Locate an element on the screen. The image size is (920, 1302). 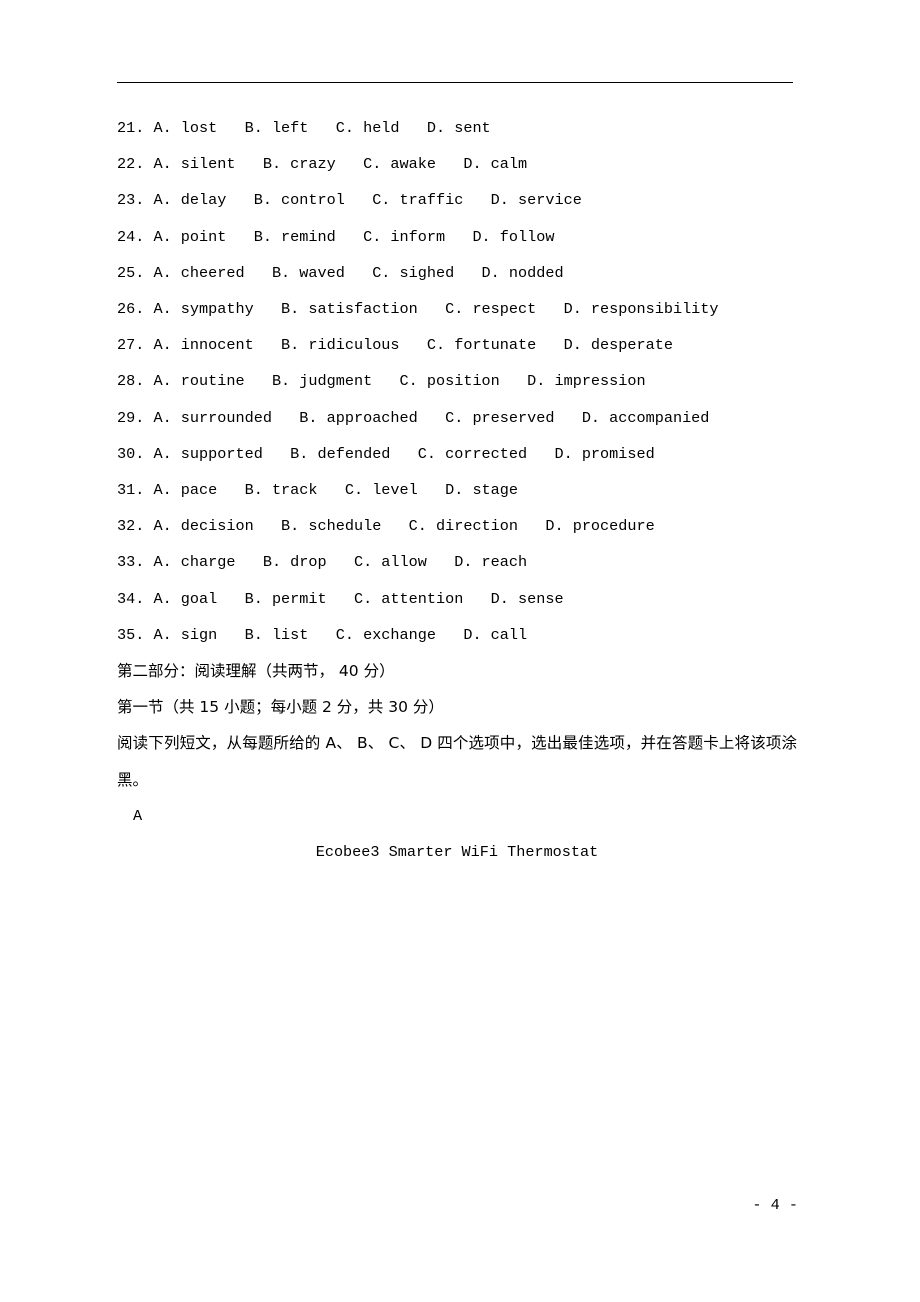
question-item: 31. A. pace B. track C. level D. stage is located at coordinates (318, 490).